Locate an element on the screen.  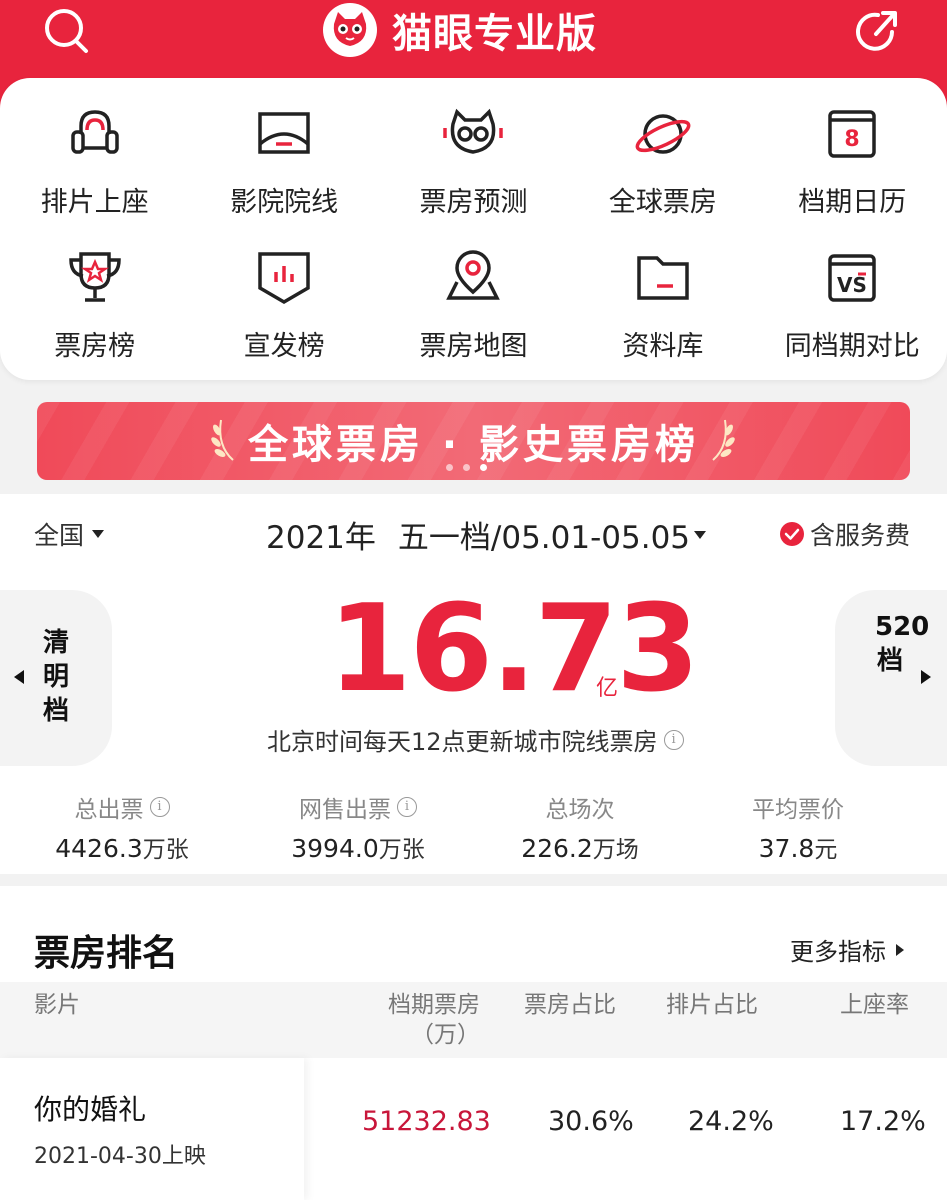
dropdown-arrow-icon is located at coordinates (98, 534).